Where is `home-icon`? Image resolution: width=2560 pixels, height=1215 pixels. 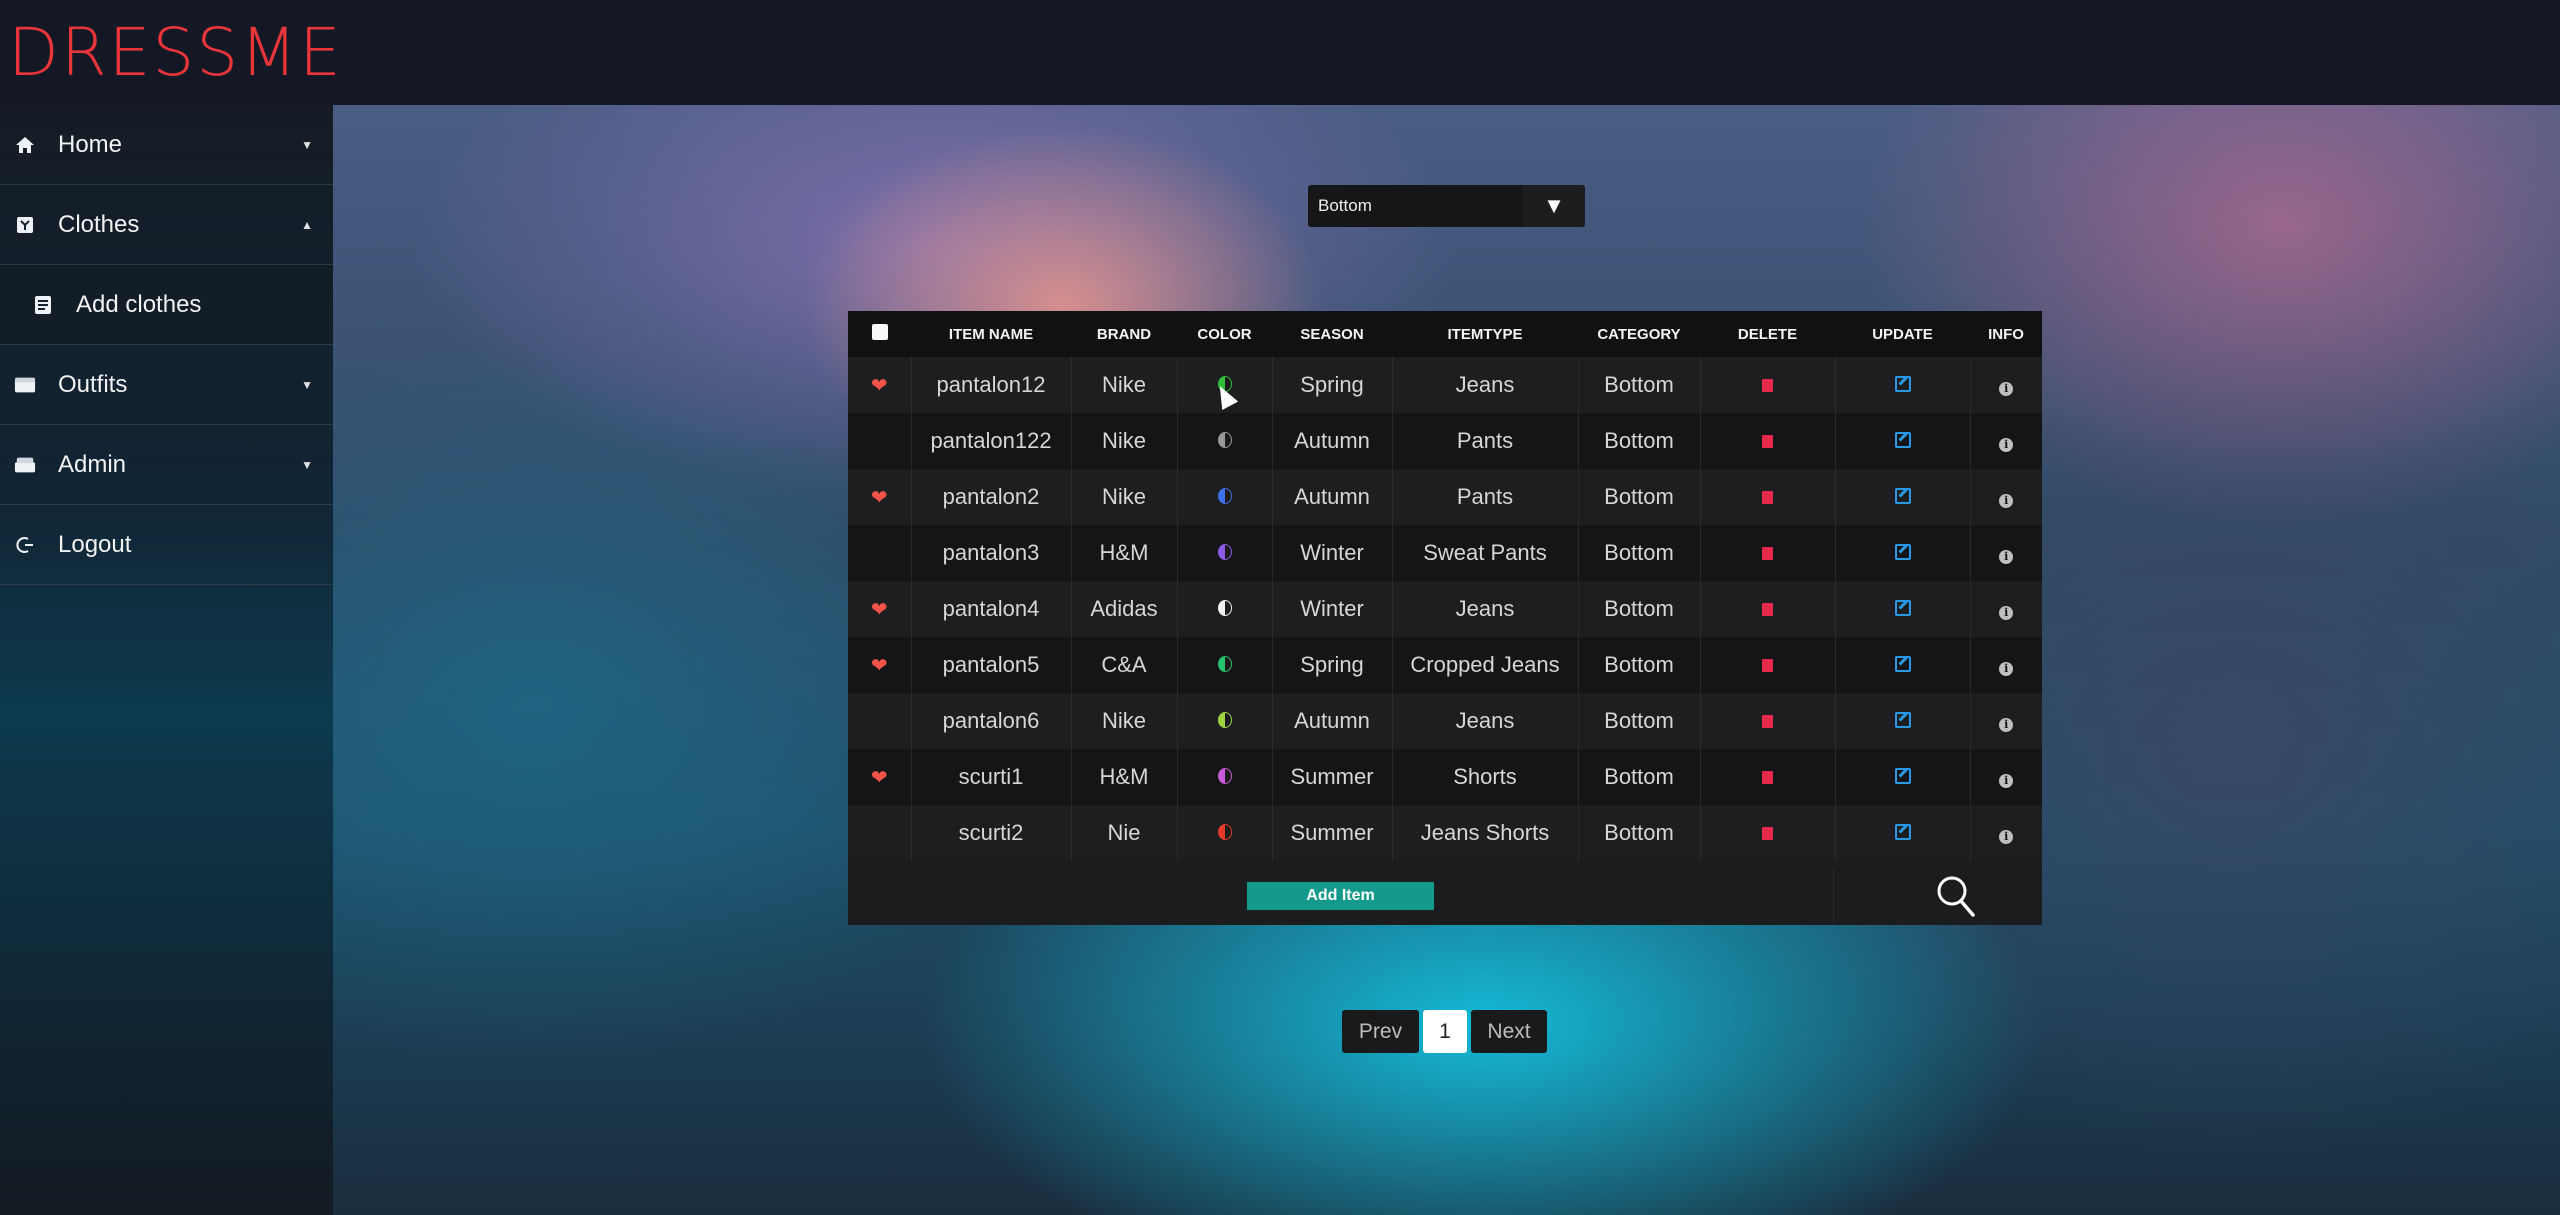
home-icon is located at coordinates (25, 145).